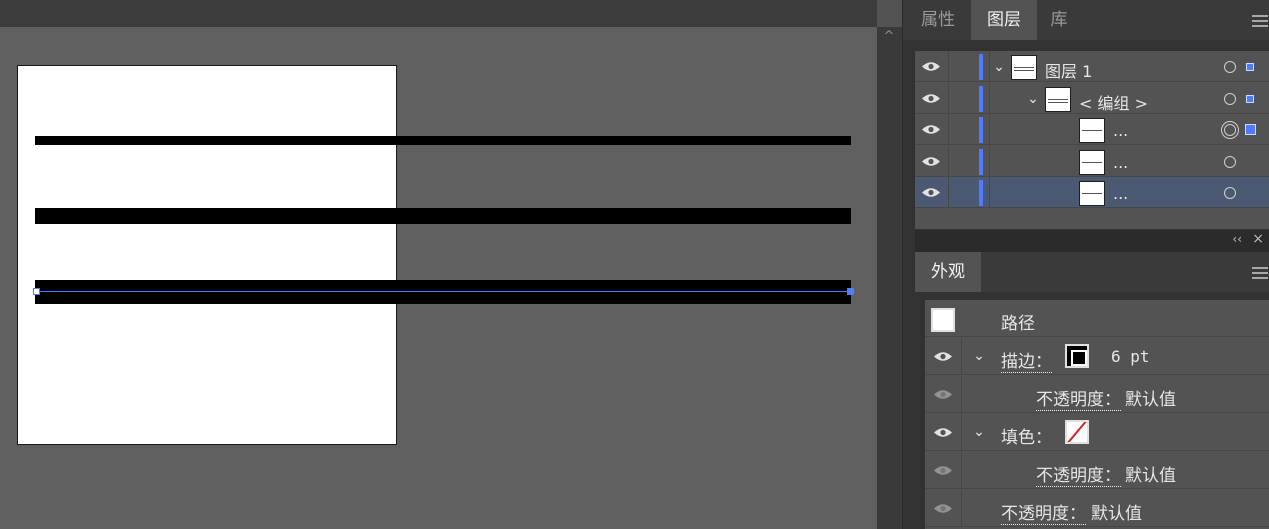 This screenshot has width=1269, height=529. Describe the element at coordinates (1086, 20) in the screenshot. I see `panel-tab-bar: 属性 图层 库` at that location.